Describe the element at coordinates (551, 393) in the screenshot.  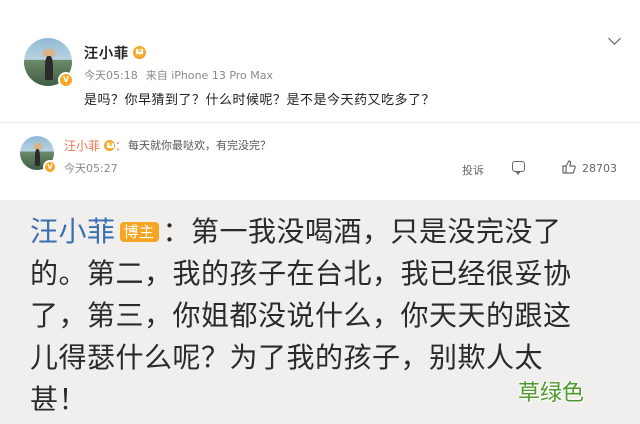
I see `watermark: 草绿色` at that location.